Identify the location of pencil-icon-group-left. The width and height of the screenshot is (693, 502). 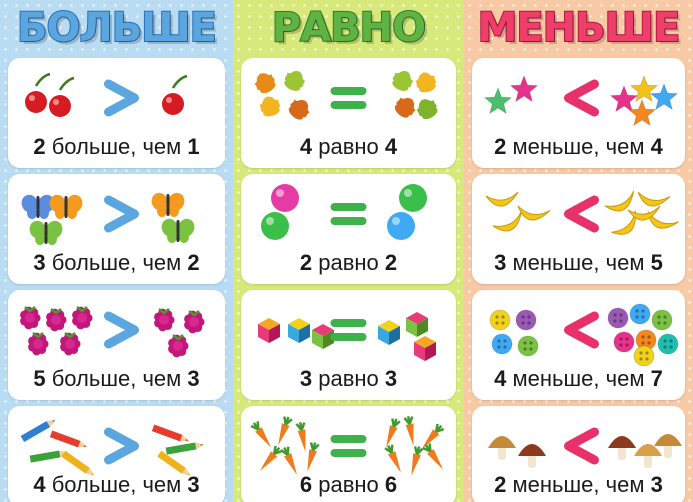
(57, 448).